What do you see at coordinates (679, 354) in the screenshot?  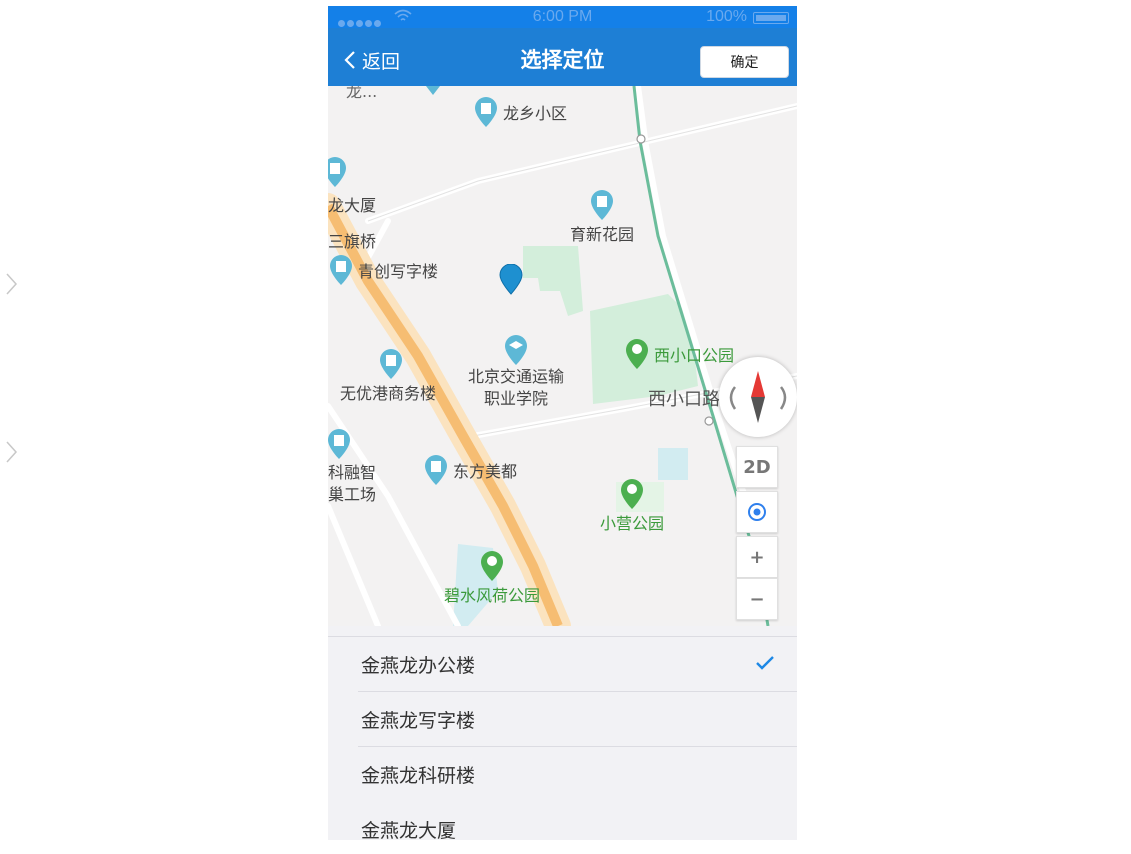 I see `poi-xixiaokou-park: 西小口公园` at bounding box center [679, 354].